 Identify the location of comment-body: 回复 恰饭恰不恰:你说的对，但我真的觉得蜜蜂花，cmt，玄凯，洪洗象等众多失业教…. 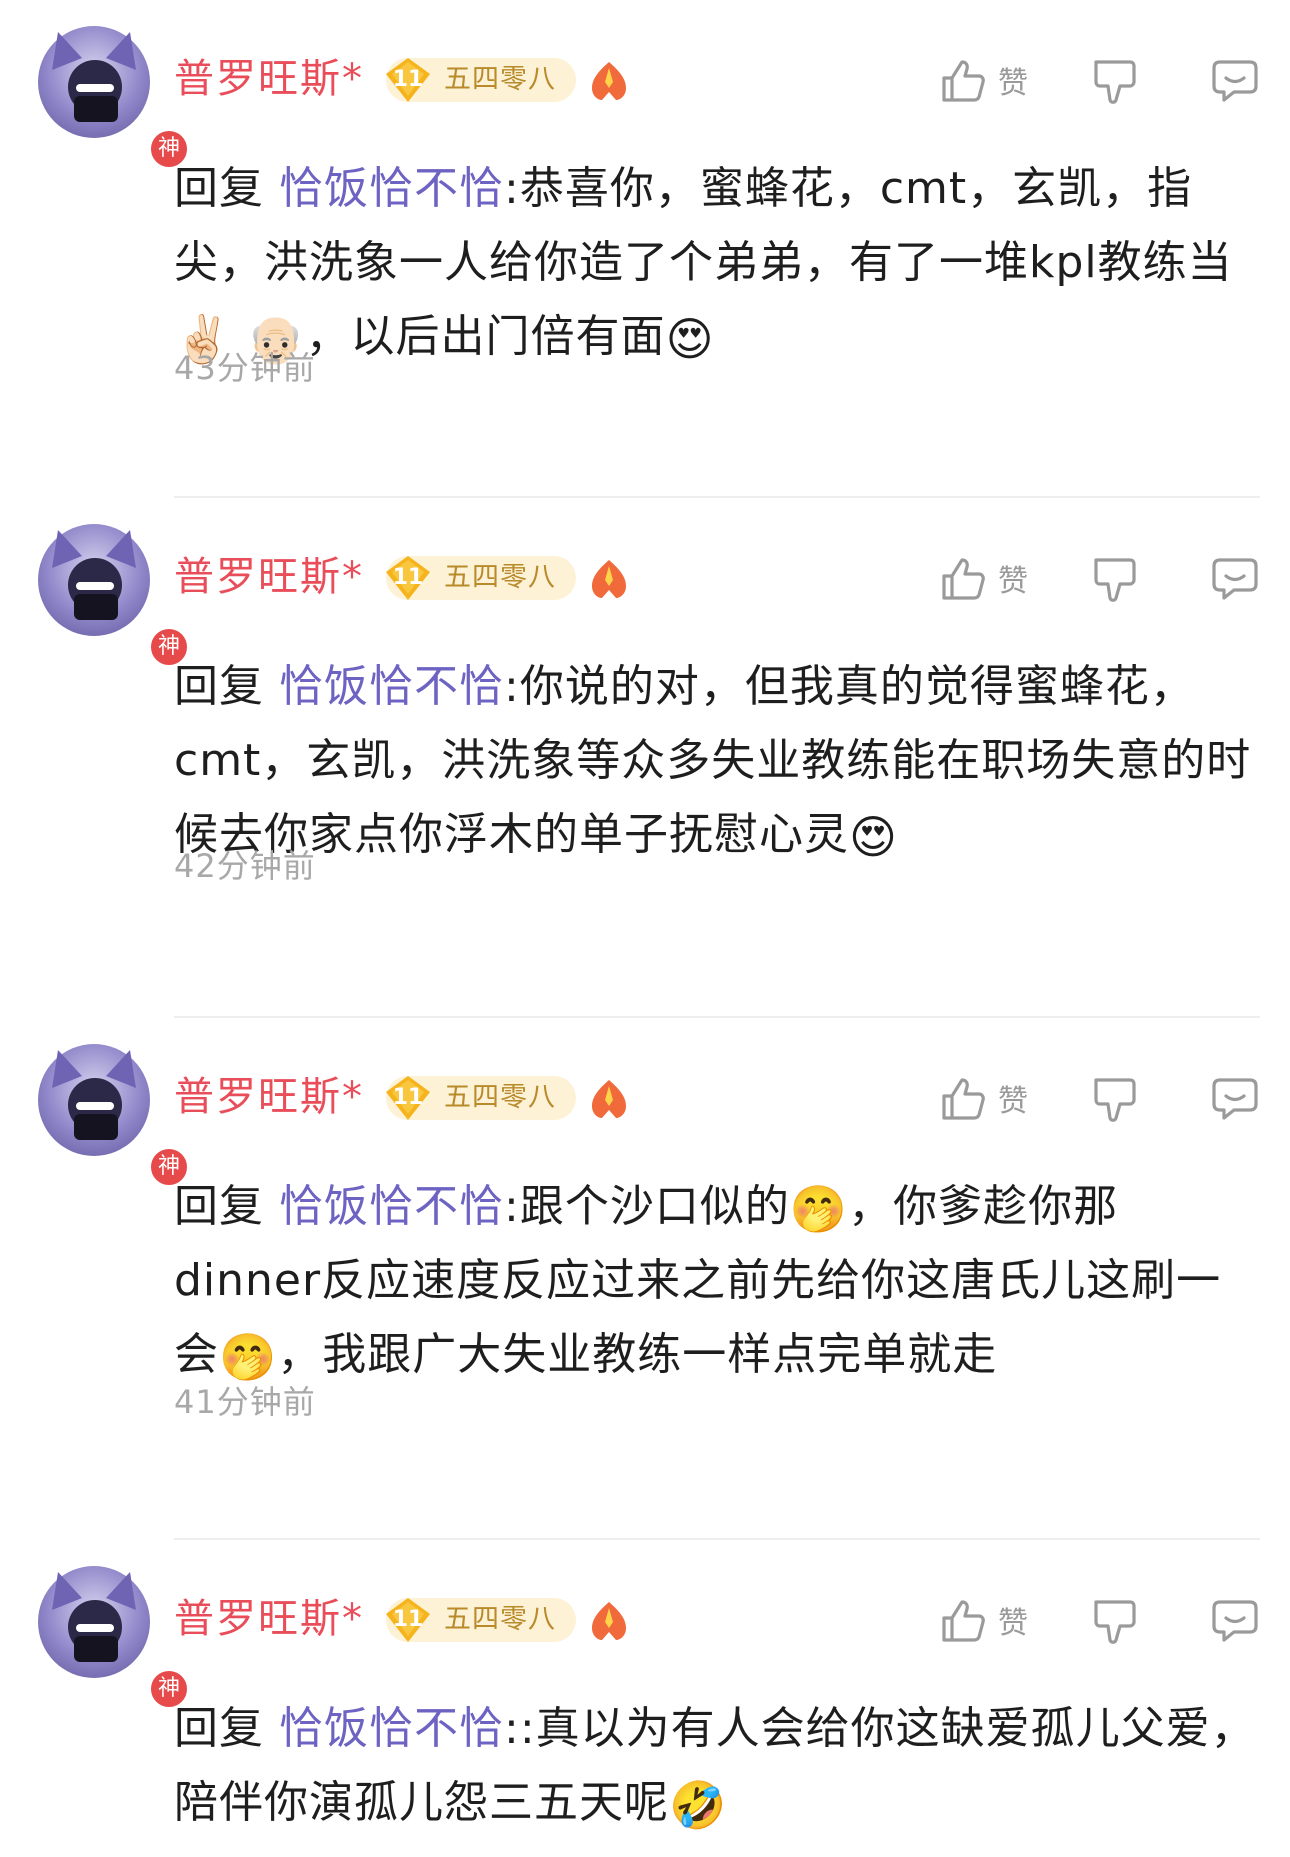
(719, 761).